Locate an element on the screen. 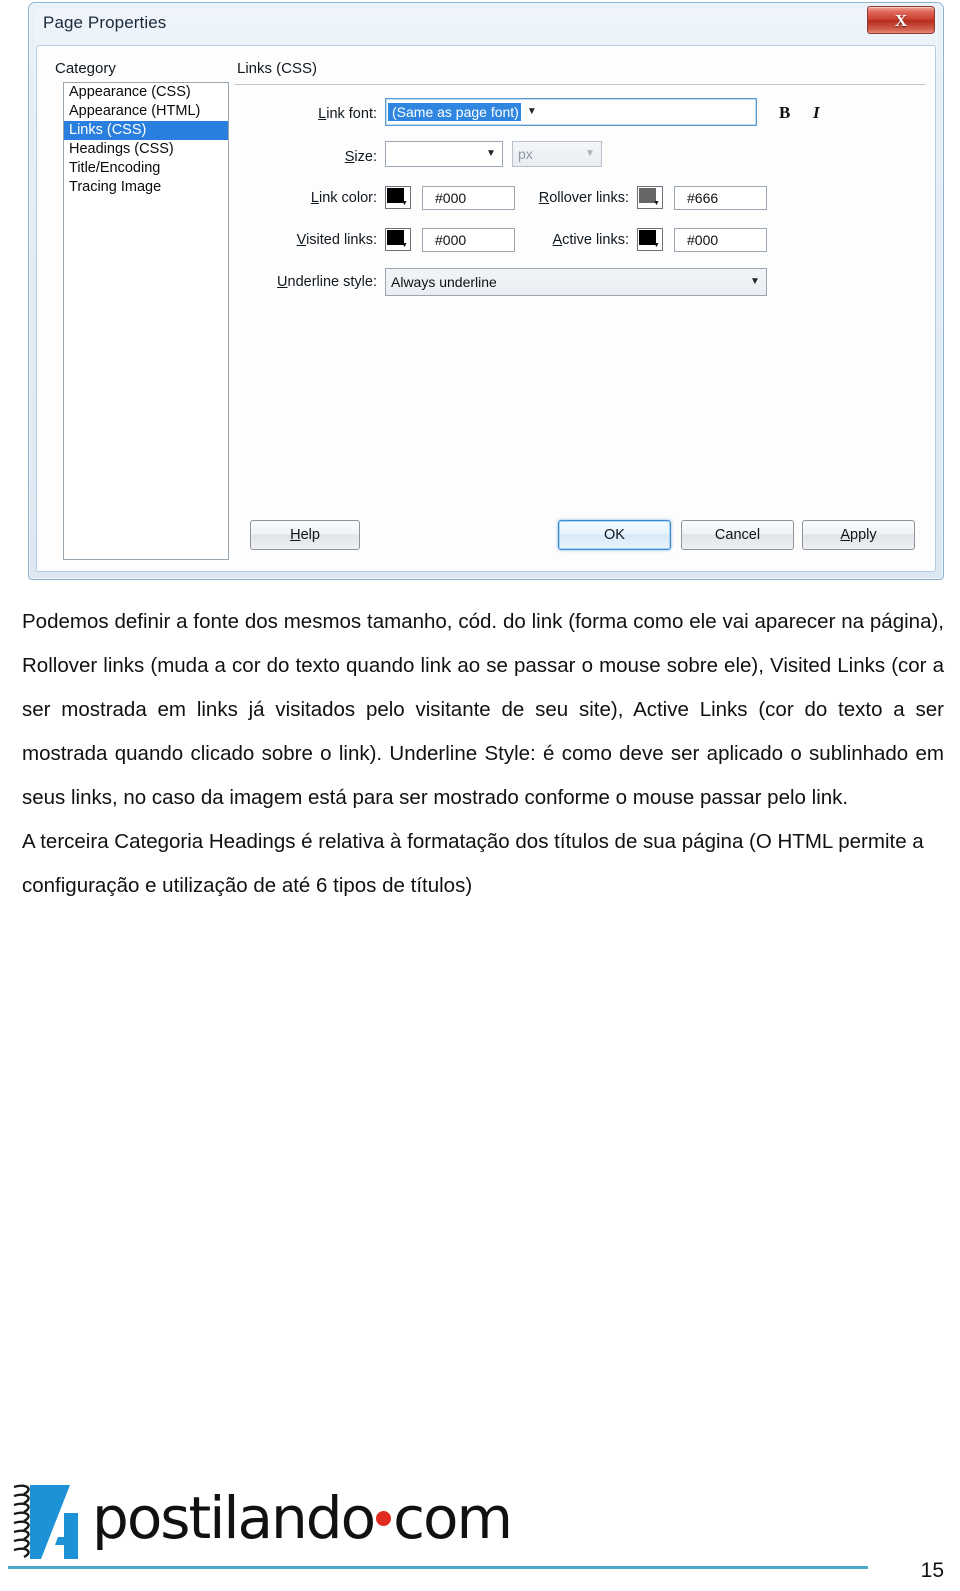 The width and height of the screenshot is (960, 1591). underline-style-value: Always underline is located at coordinates (444, 282).